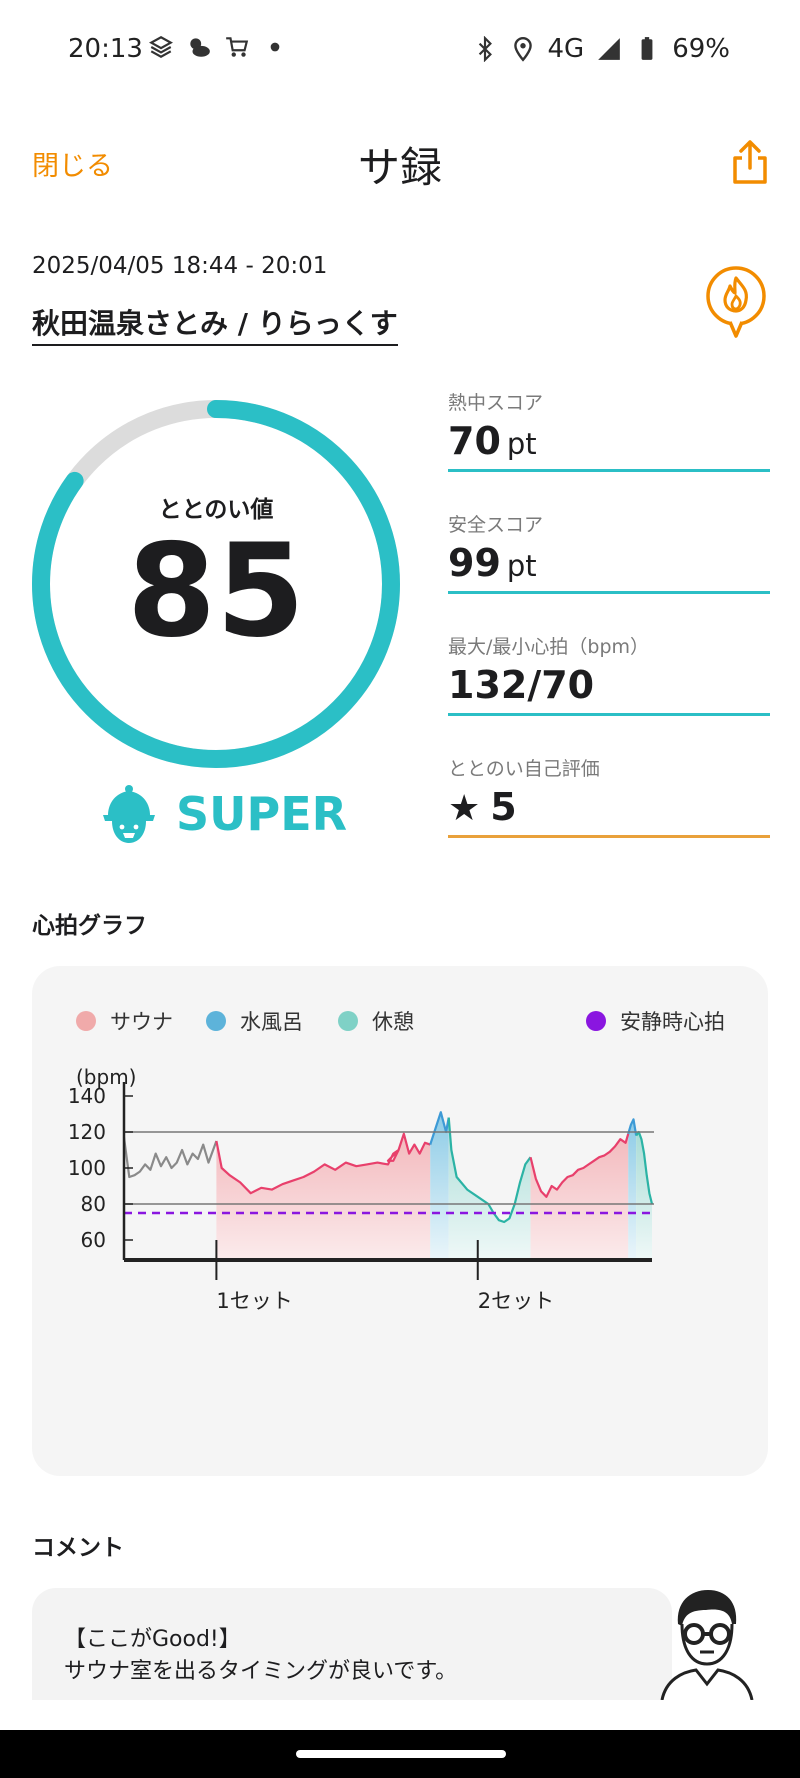 The image size is (800, 1778). I want to click on score-value: 85, so click(216, 591).